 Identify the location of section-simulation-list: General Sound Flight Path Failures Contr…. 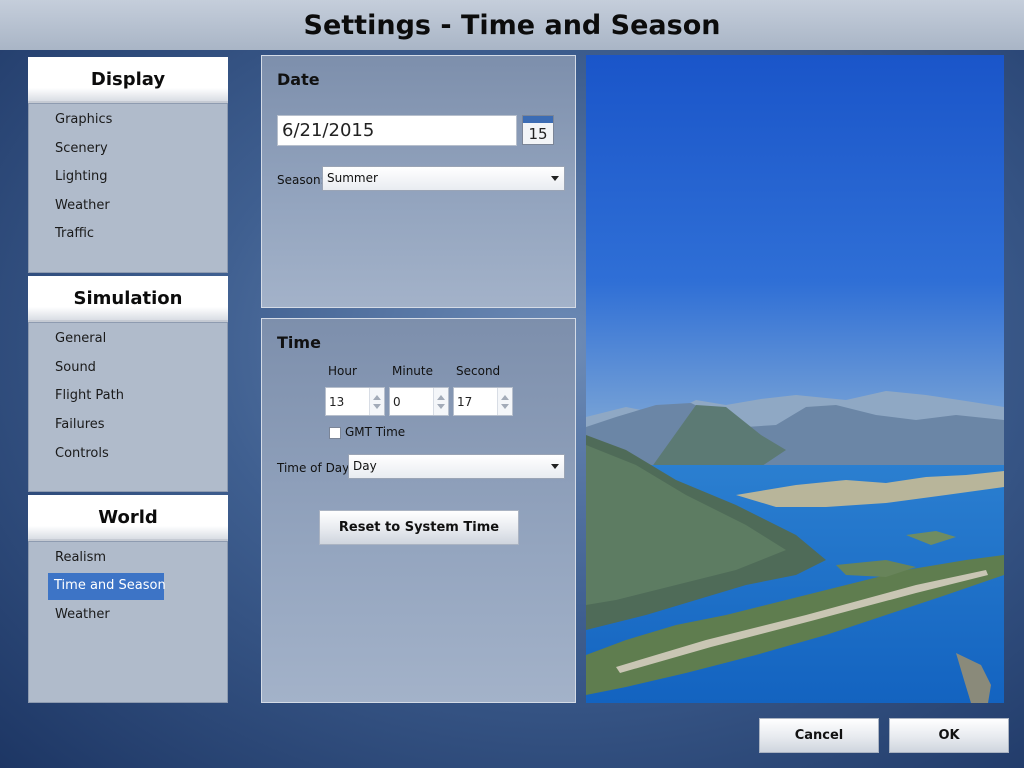
(128, 407).